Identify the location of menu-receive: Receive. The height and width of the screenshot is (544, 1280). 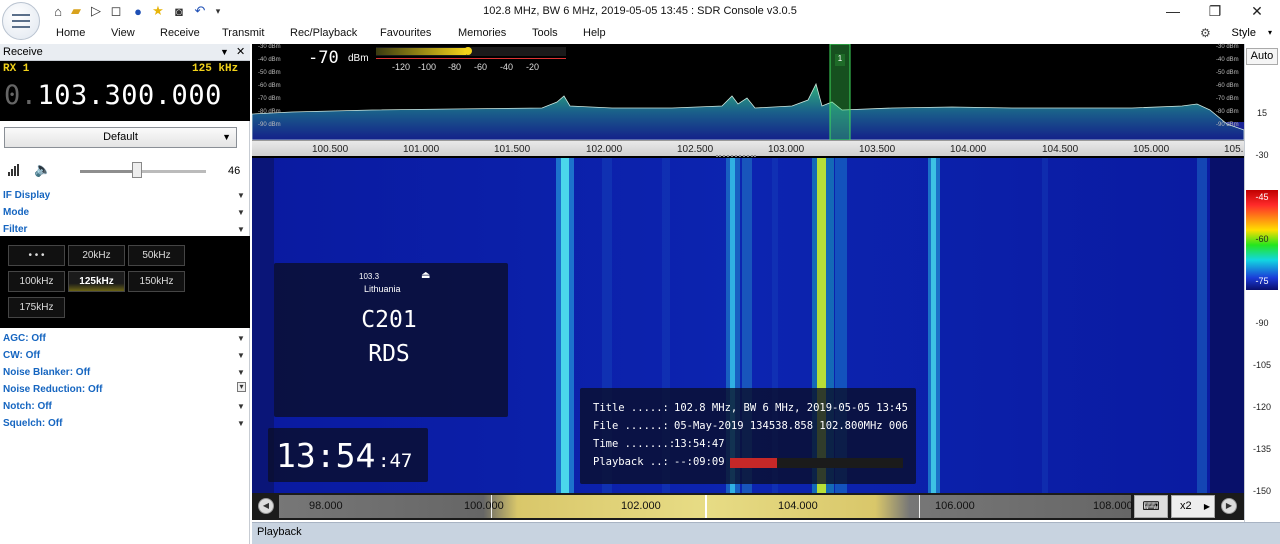
(180, 33).